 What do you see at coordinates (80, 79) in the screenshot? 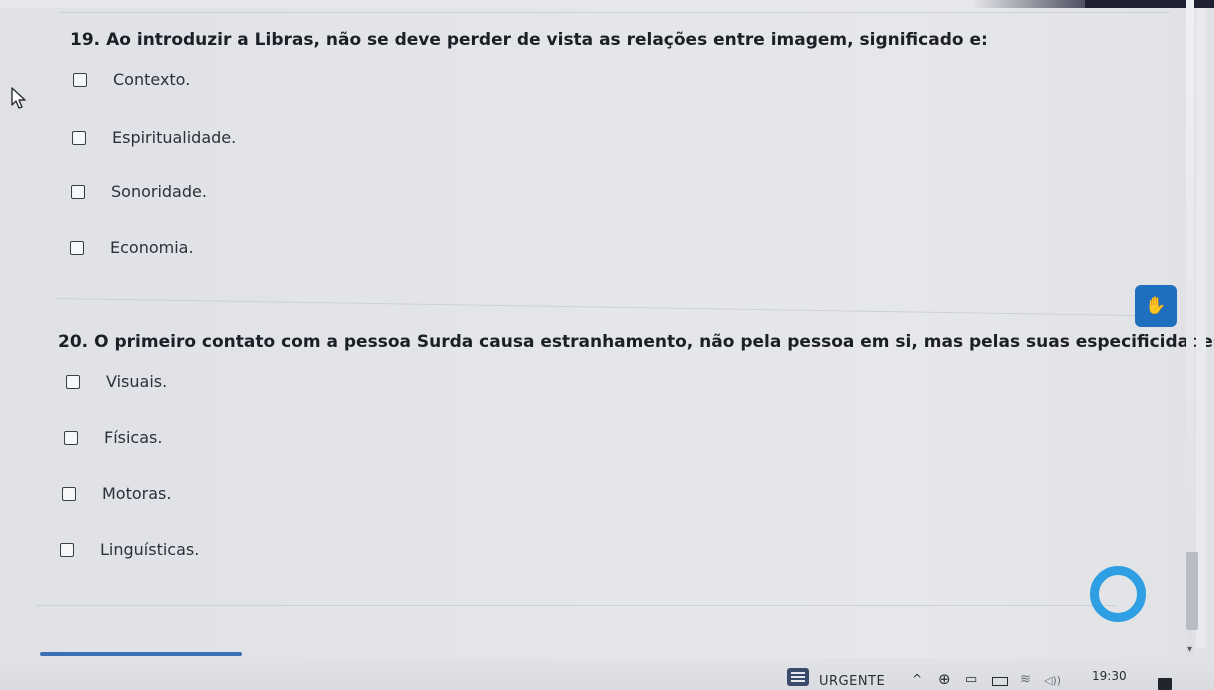
I see `q19-option-1-checkbox` at bounding box center [80, 79].